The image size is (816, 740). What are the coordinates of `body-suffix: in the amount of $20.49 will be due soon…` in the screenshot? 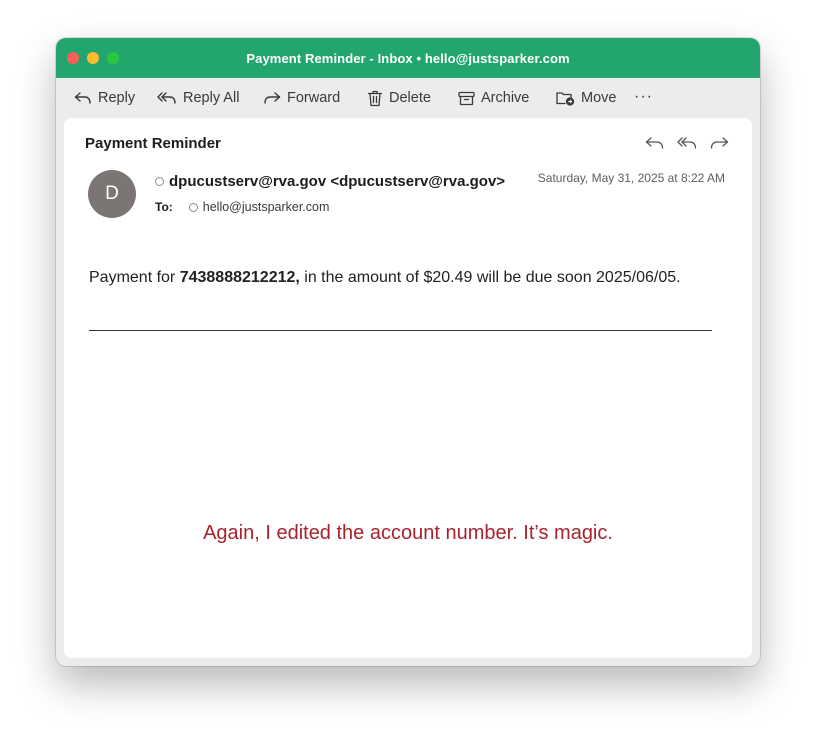 It's located at (490, 277).